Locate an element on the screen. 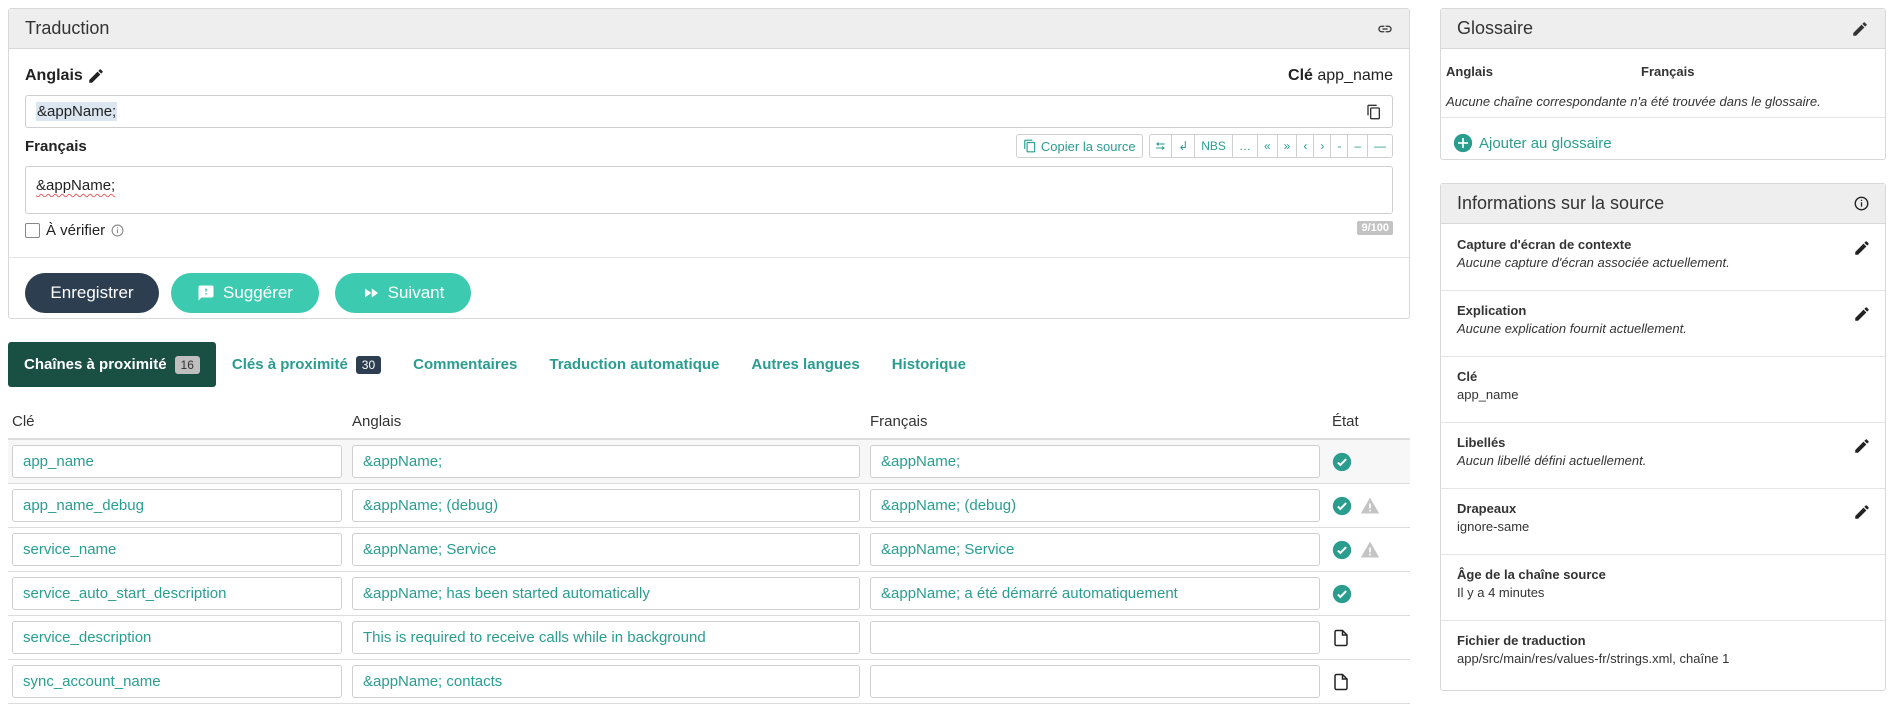 The image size is (1895, 708). tab-comments: Commentaires is located at coordinates (465, 364).